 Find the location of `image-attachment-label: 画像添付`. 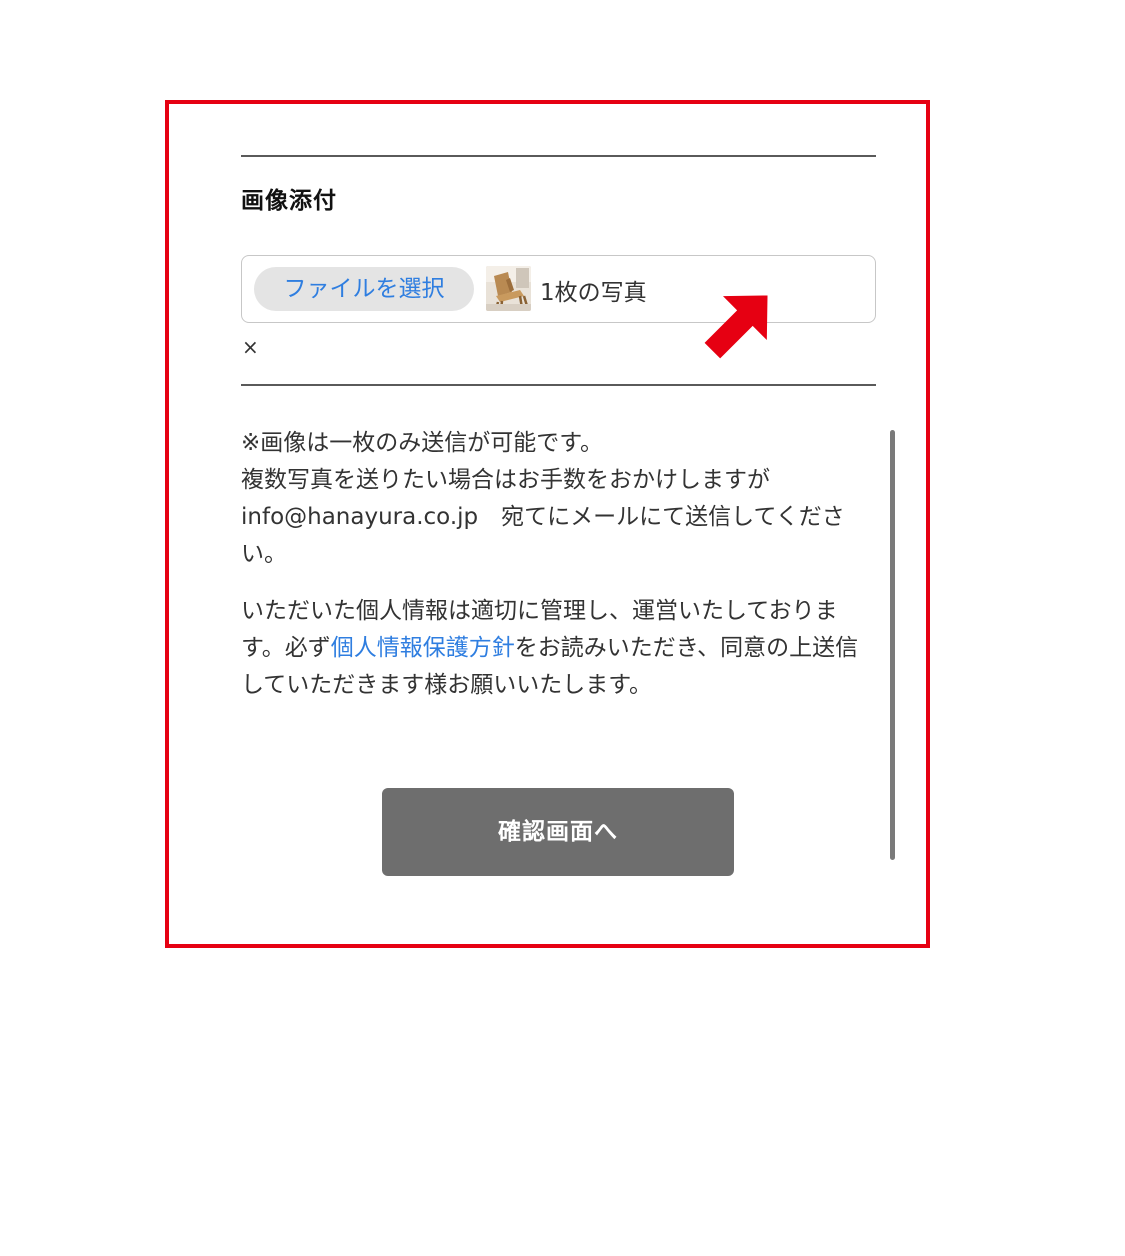

image-attachment-label: 画像添付 is located at coordinates (289, 201).